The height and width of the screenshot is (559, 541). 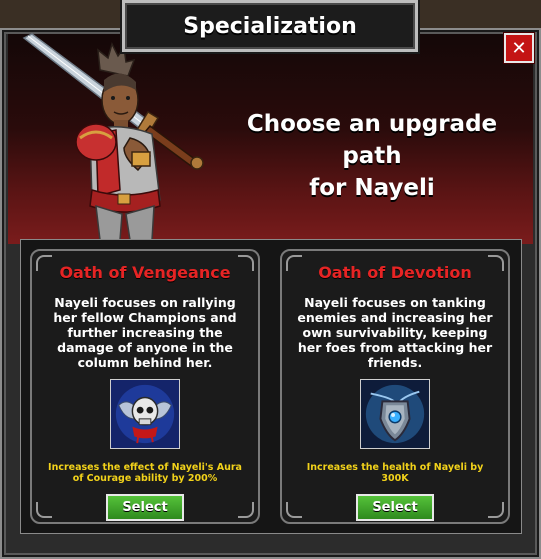 What do you see at coordinates (145, 507) in the screenshot?
I see `select-button-vengeance: Select` at bounding box center [145, 507].